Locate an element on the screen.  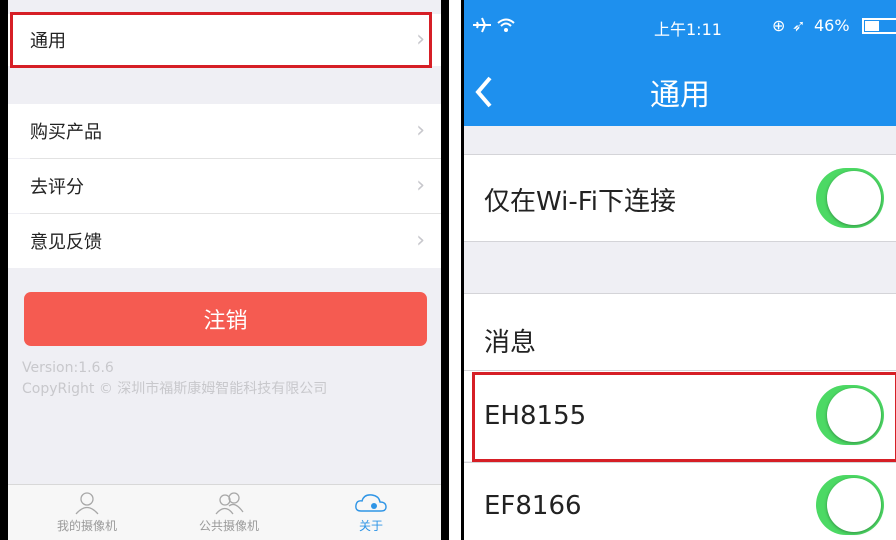
tab-bar: 我的摄像机 公共摄像机 关于 is located at coordinates (224, 512).